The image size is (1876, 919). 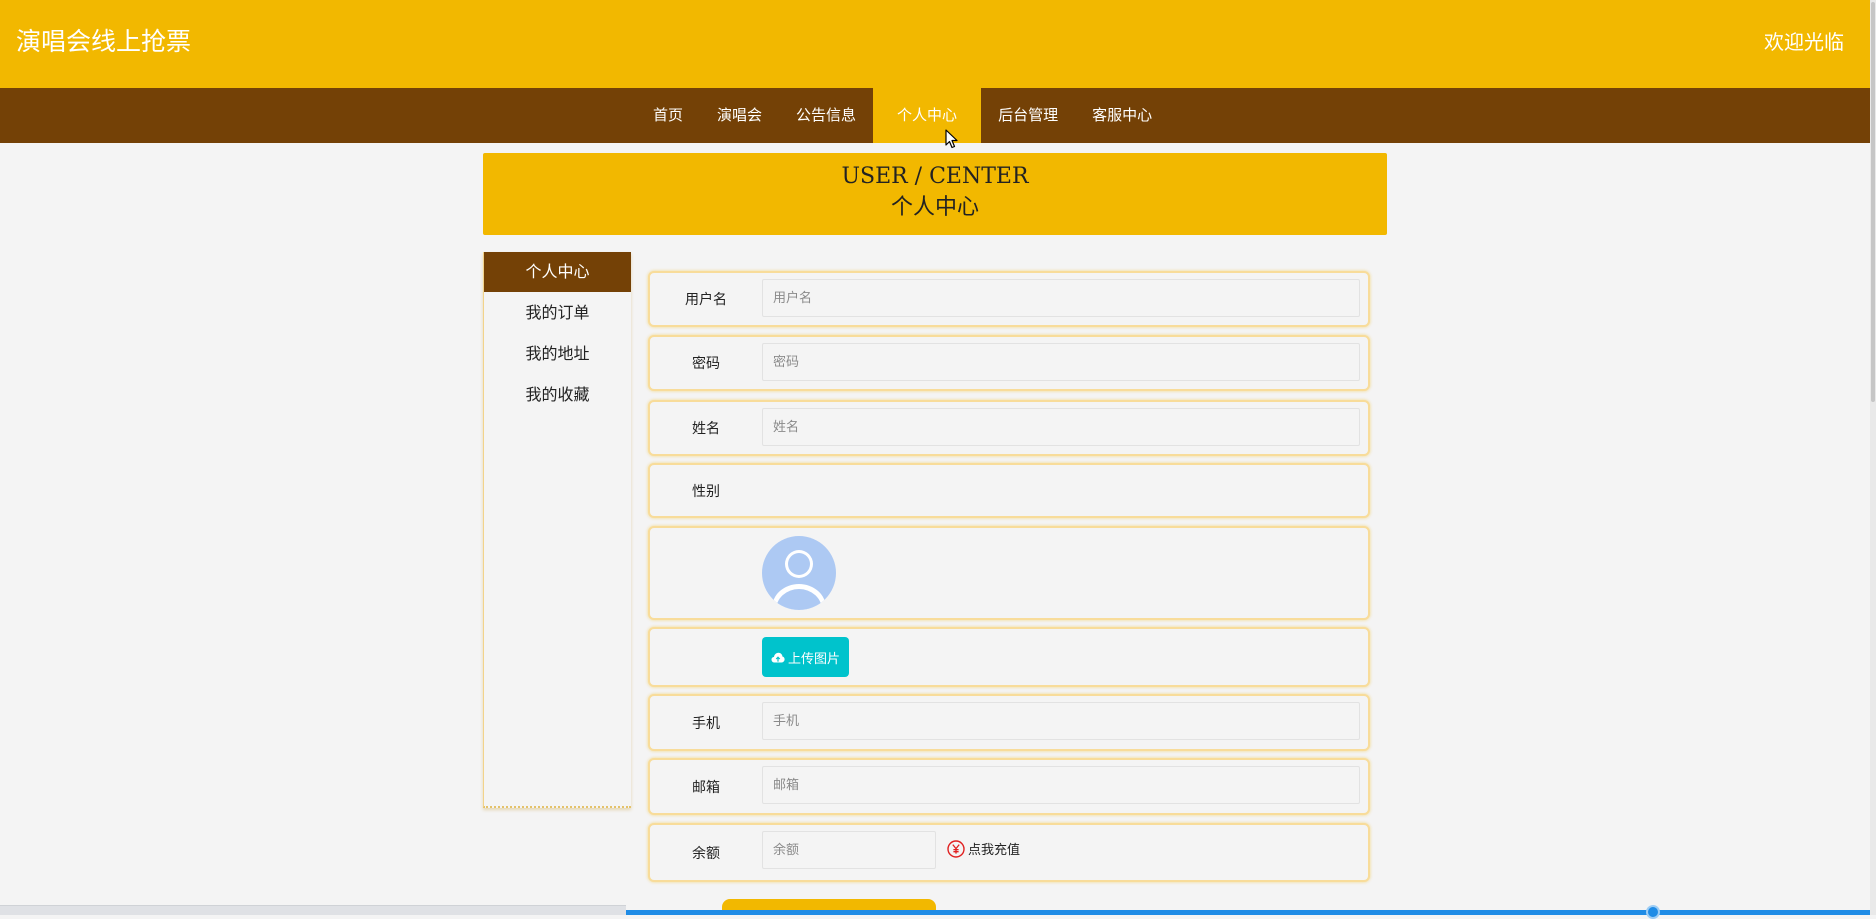 What do you see at coordinates (1061, 721) in the screenshot?
I see `phone-input` at bounding box center [1061, 721].